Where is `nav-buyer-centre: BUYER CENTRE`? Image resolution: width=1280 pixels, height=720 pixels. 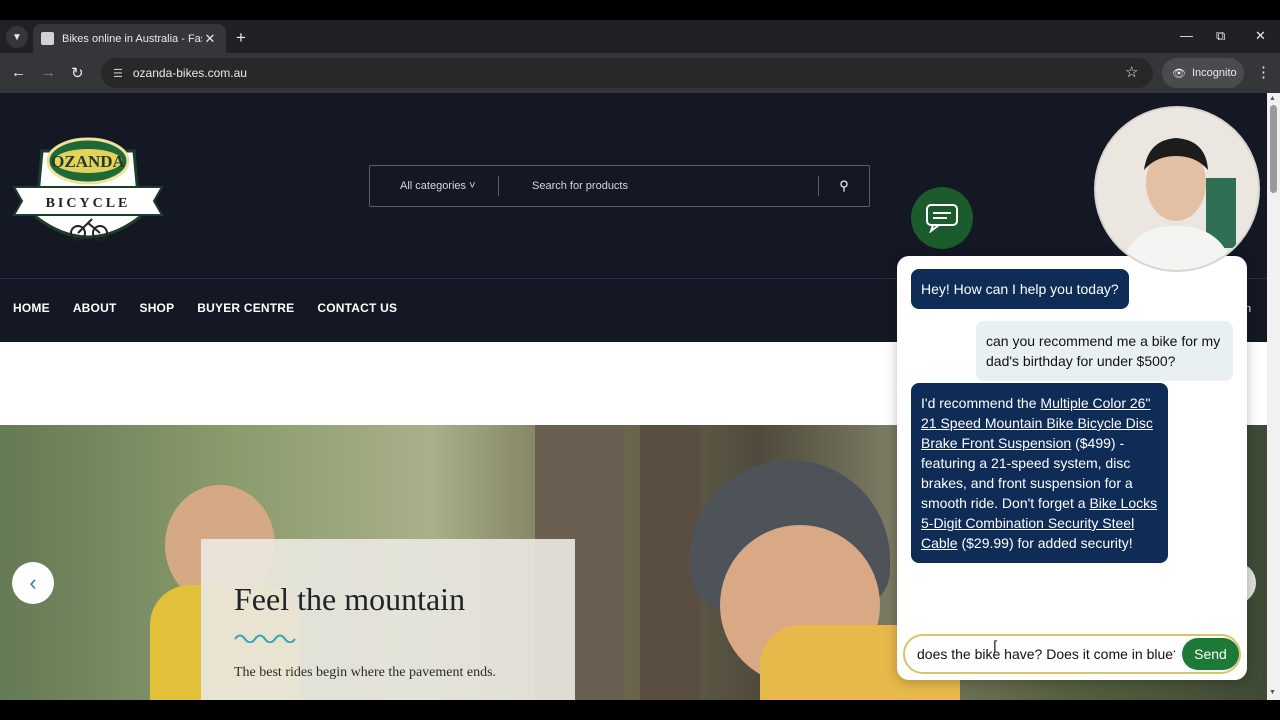 nav-buyer-centre: BUYER CENTRE is located at coordinates (245, 308).